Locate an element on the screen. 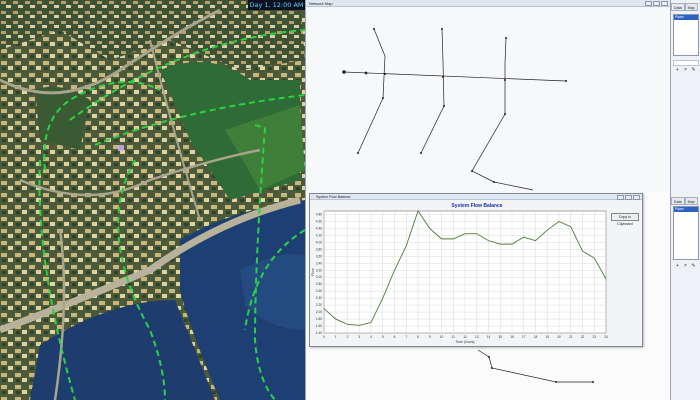 This screenshot has width=700, height=400. y-tick-label: 2.40 is located at coordinates (319, 298).